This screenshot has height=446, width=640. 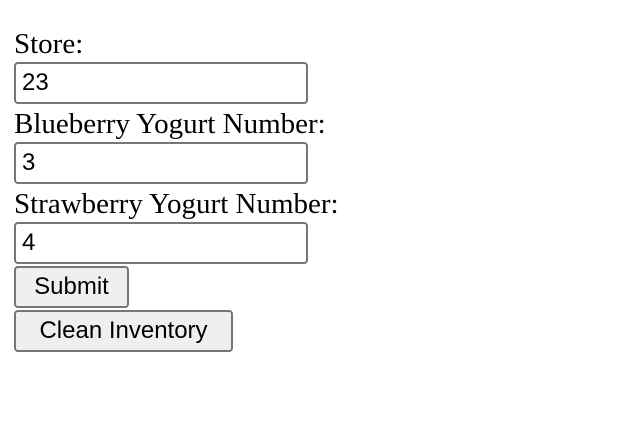 What do you see at coordinates (123, 331) in the screenshot?
I see `clean-inventory-button: Clean Inventory` at bounding box center [123, 331].